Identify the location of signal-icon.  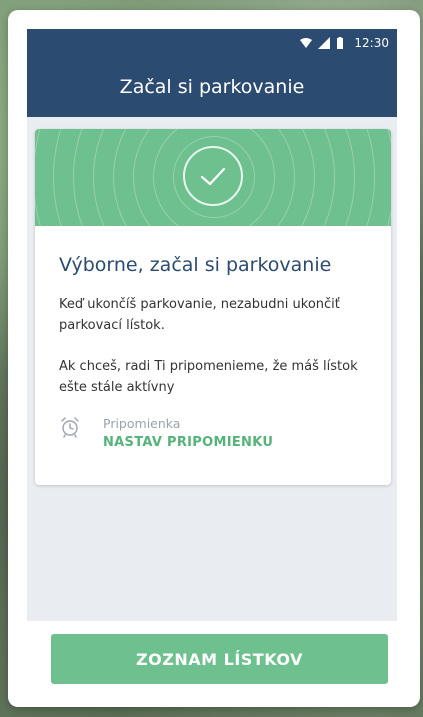
(324, 43).